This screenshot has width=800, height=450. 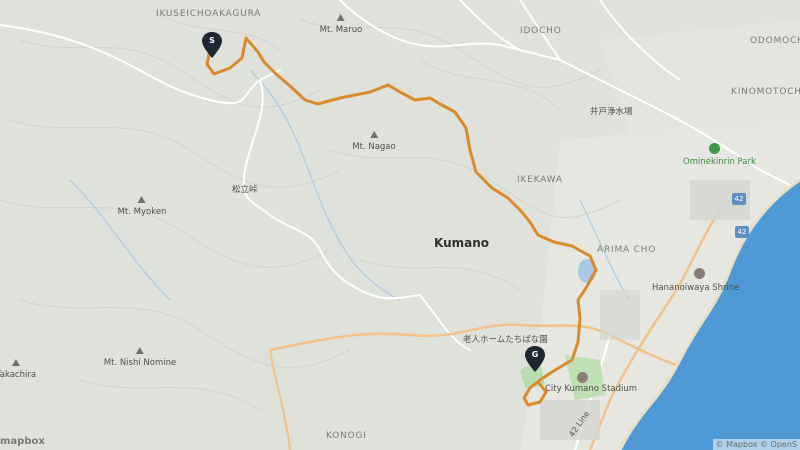 What do you see at coordinates (245, 190) in the screenshot?
I see `poi-matsutoge: 松立峠` at bounding box center [245, 190].